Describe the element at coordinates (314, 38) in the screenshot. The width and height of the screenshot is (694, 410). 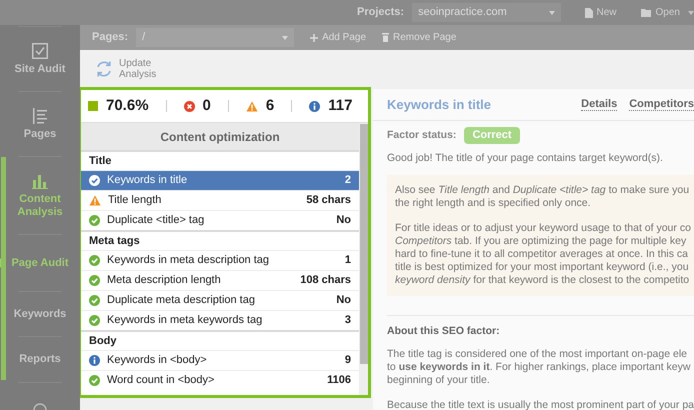
I see `plus-icon` at that location.